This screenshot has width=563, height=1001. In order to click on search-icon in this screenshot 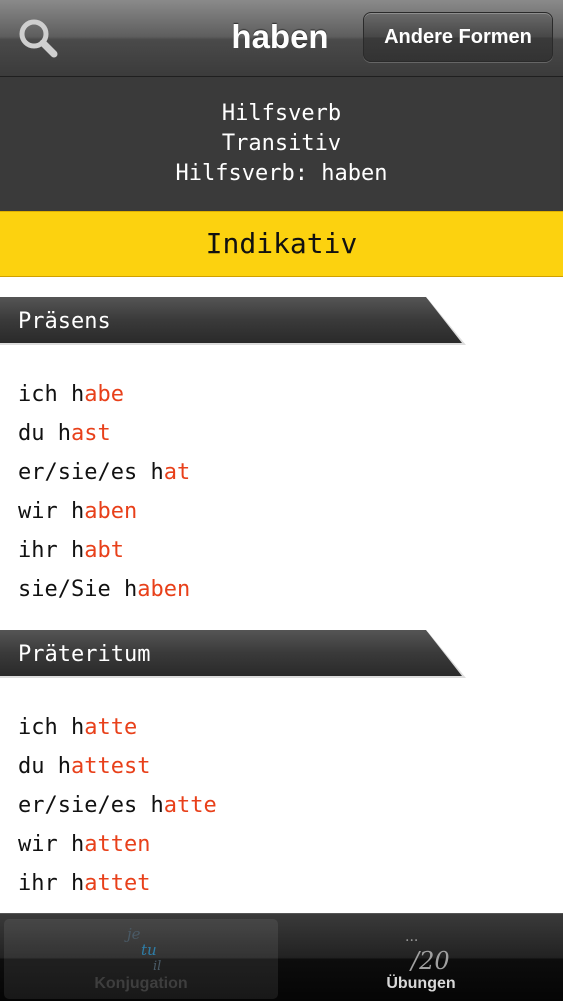, I will do `click(38, 38)`.